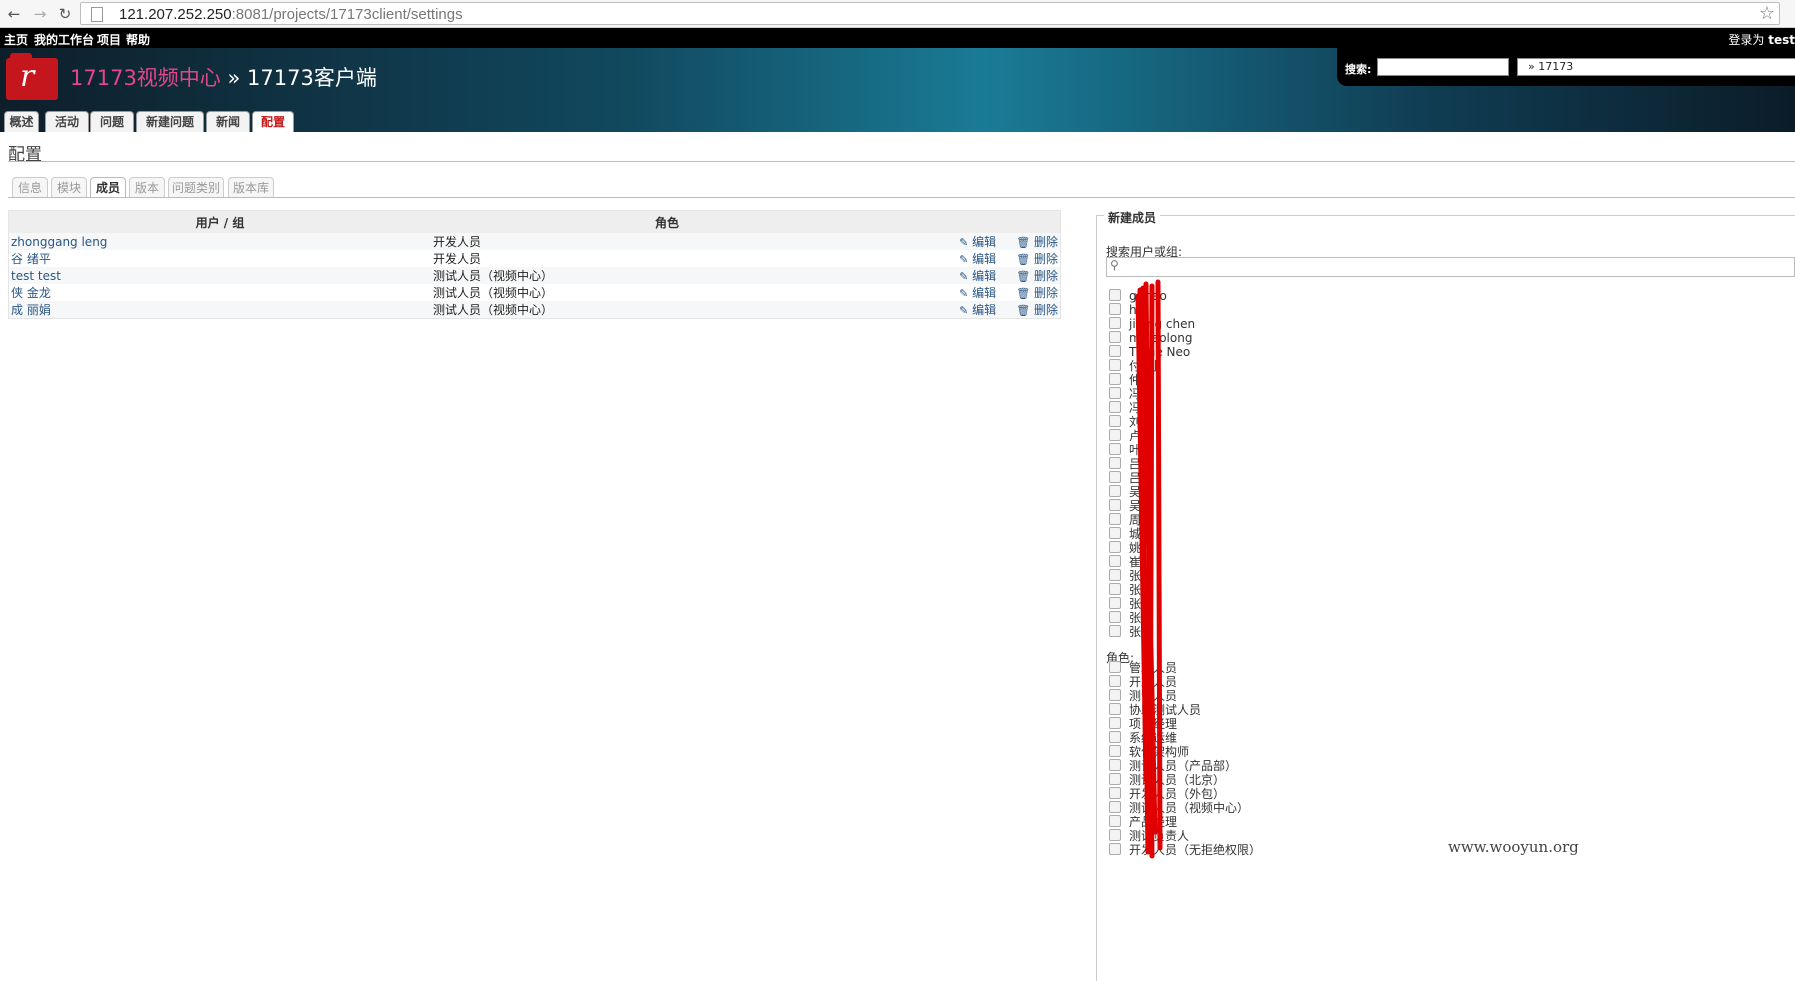 The width and height of the screenshot is (1795, 981). What do you see at coordinates (1767, 13) in the screenshot?
I see `bookmark-star-icon: ☆` at bounding box center [1767, 13].